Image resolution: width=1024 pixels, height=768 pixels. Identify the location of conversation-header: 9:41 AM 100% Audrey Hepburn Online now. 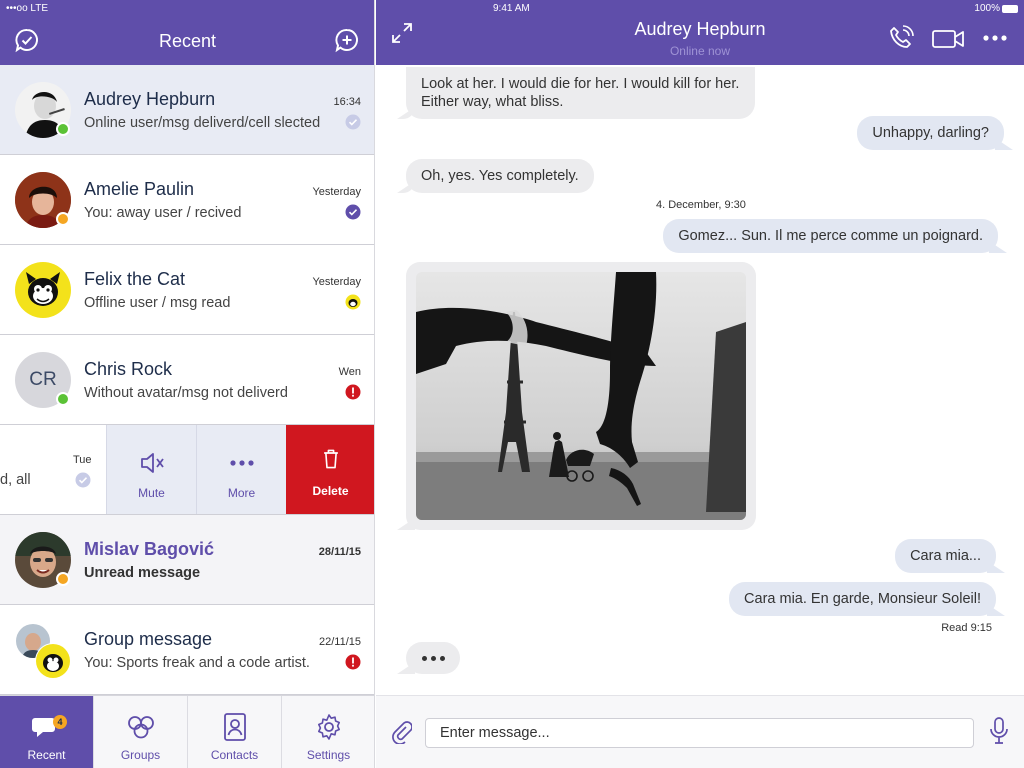
(700, 32).